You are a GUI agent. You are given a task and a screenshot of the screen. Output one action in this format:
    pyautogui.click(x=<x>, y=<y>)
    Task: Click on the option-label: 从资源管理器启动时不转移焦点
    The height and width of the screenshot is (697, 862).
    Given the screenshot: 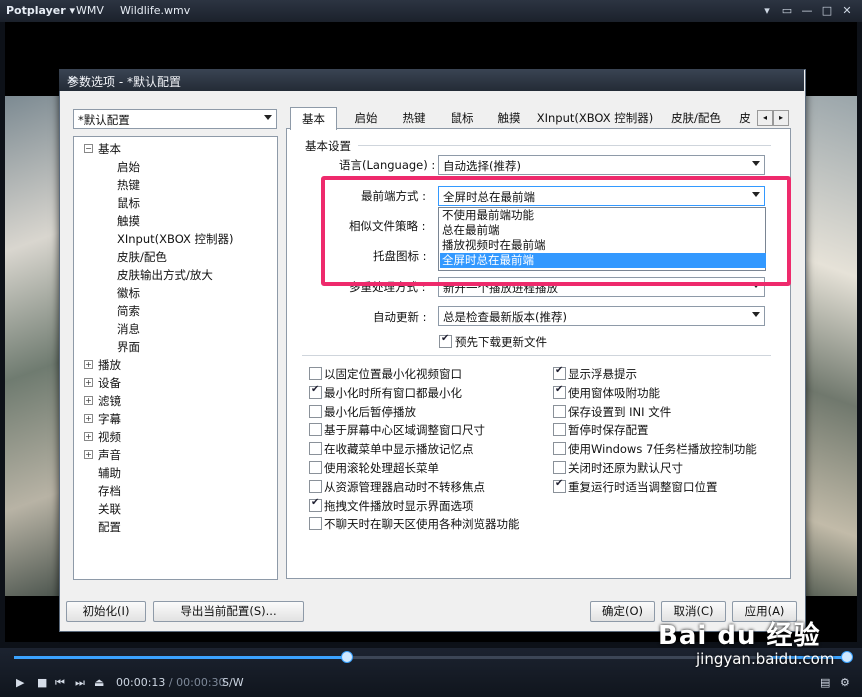 What is the action you would take?
    pyautogui.click(x=404, y=486)
    